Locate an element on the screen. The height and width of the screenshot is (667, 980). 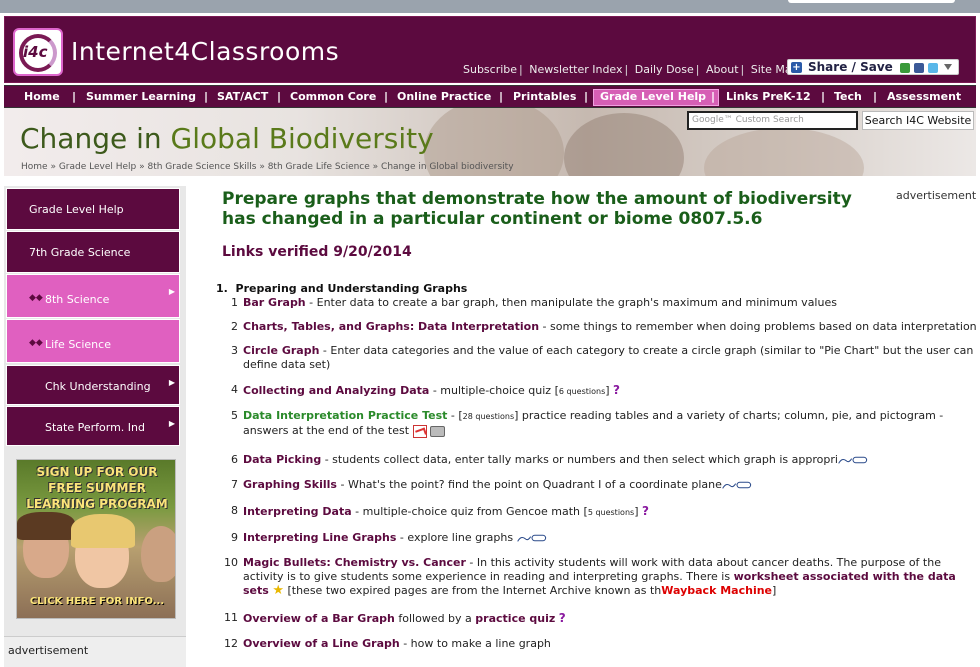
resource-link-data-picking: Data Picking is located at coordinates (282, 459).